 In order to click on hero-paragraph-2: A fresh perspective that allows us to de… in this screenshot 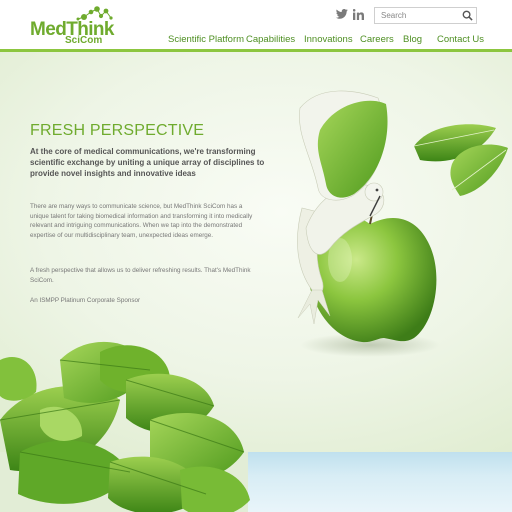, I will do `click(140, 275)`.